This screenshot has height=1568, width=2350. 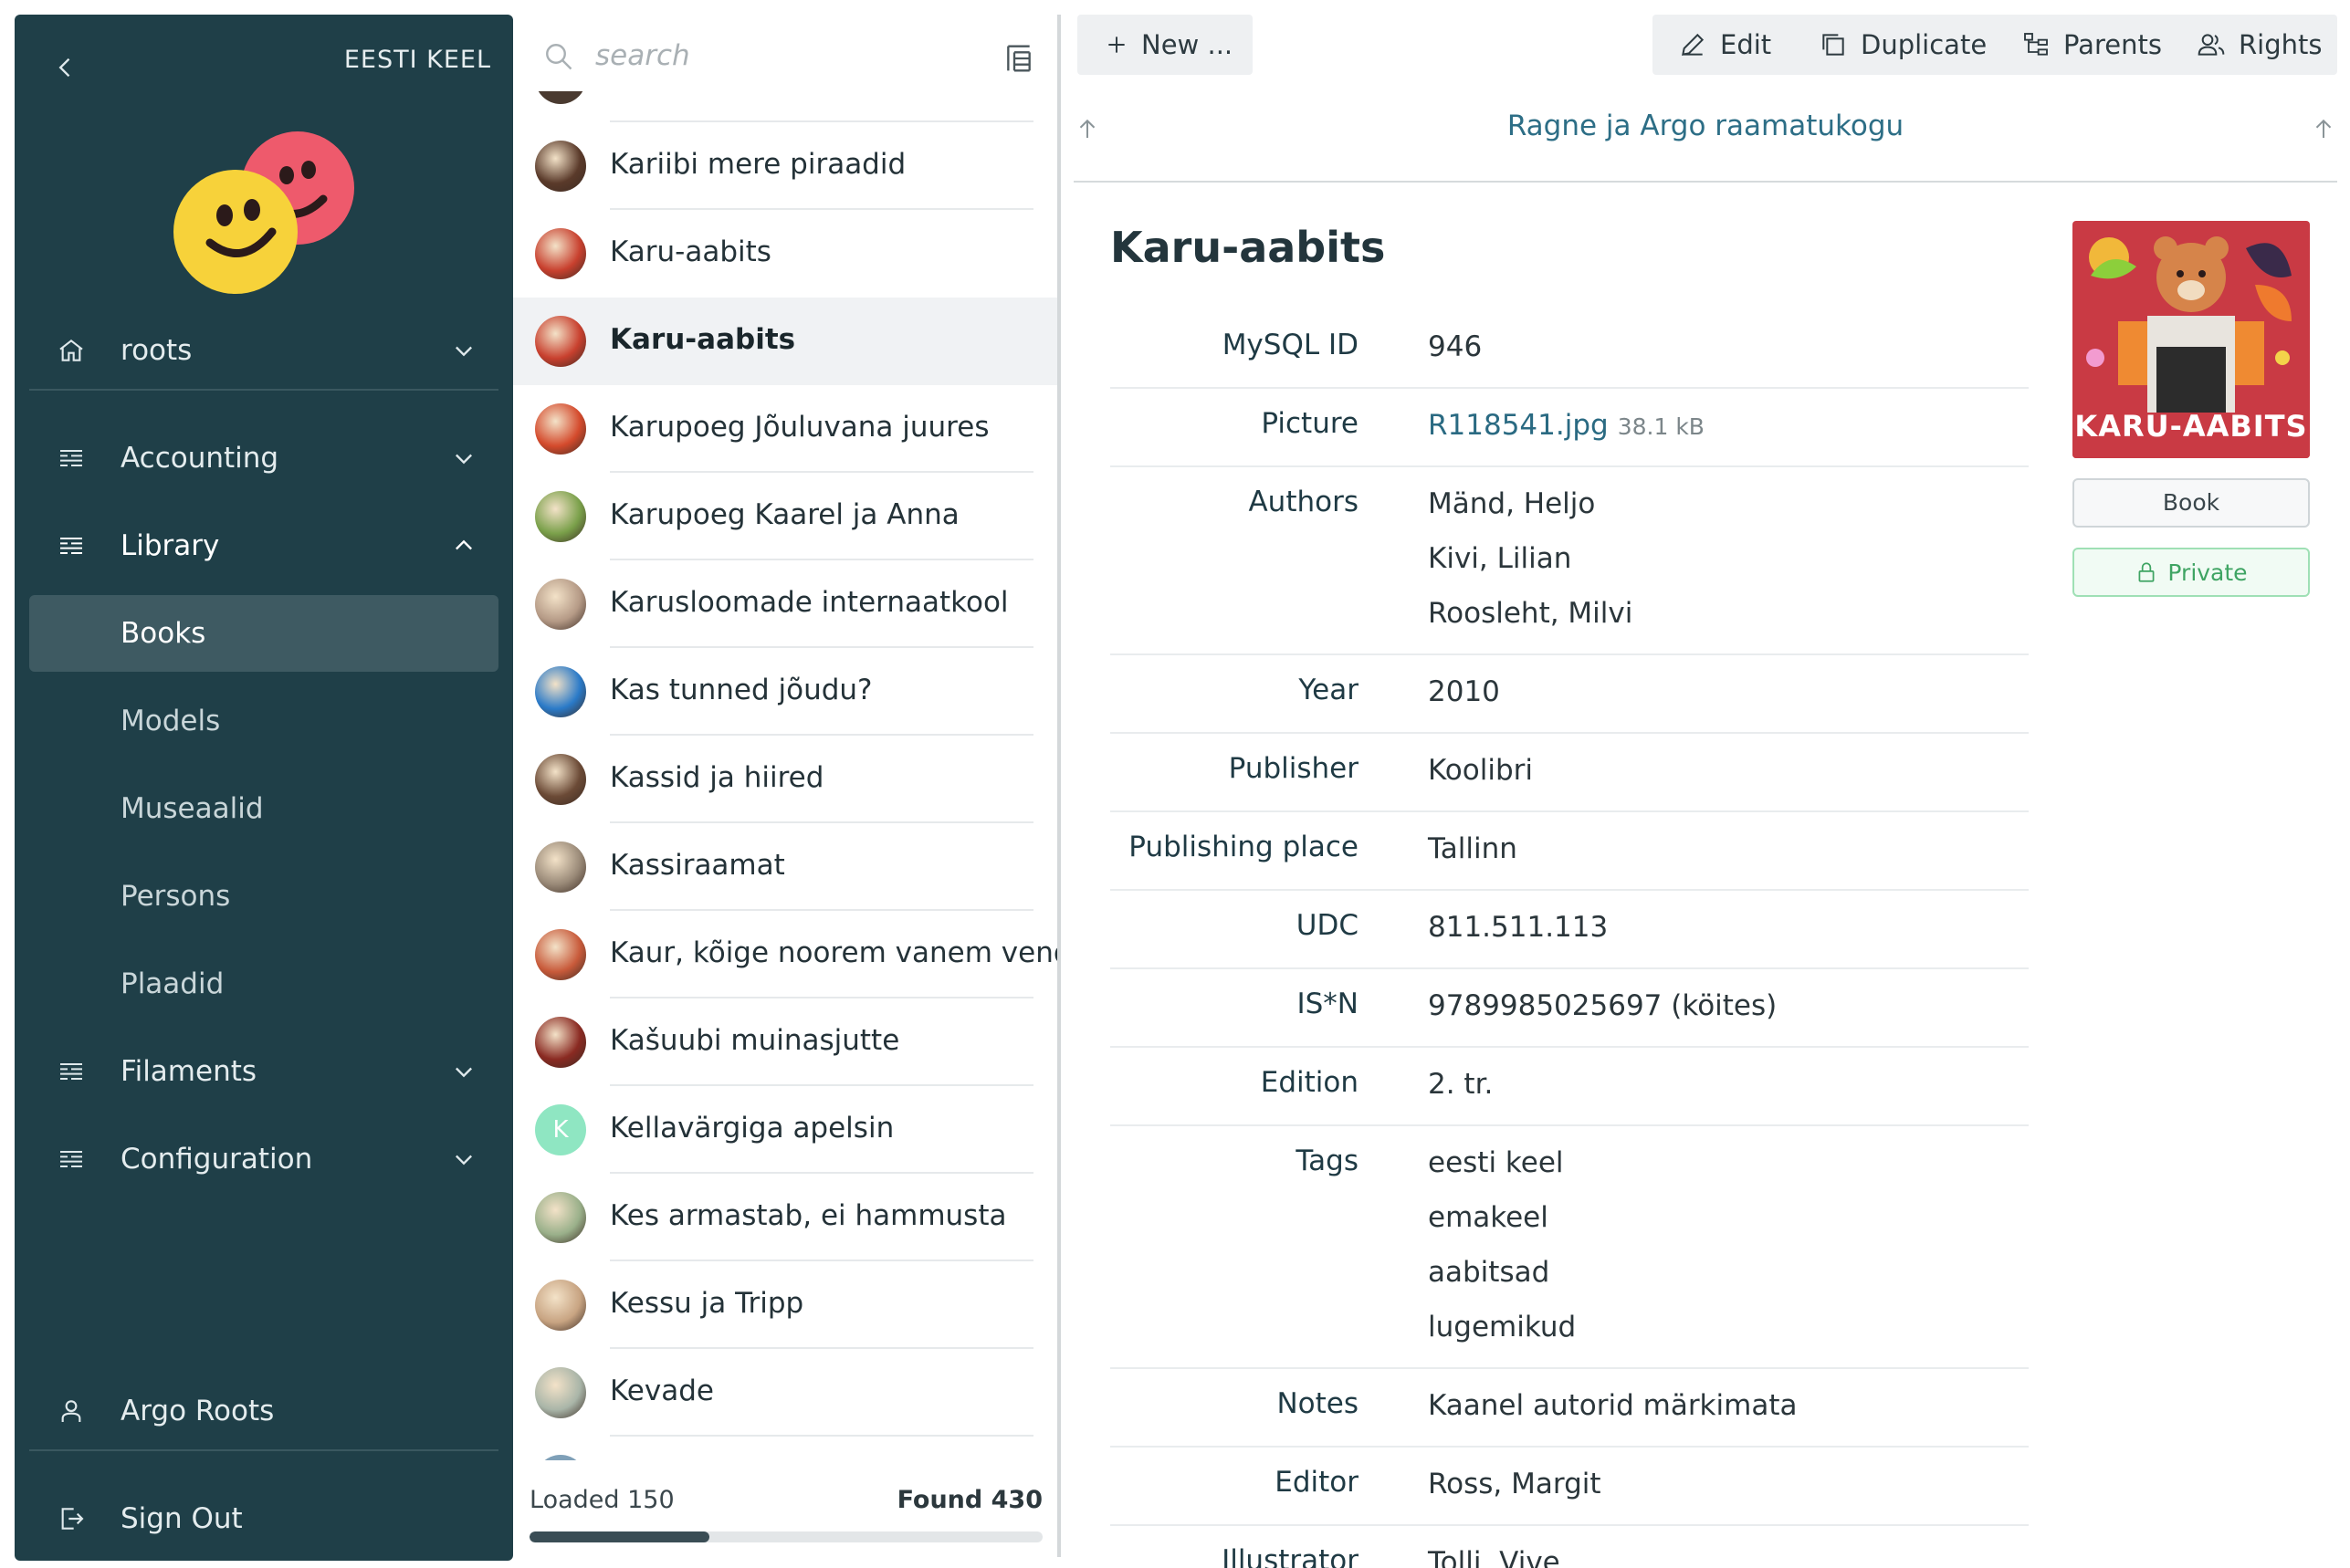 What do you see at coordinates (464, 1161) in the screenshot?
I see `chevron-down-icon` at bounding box center [464, 1161].